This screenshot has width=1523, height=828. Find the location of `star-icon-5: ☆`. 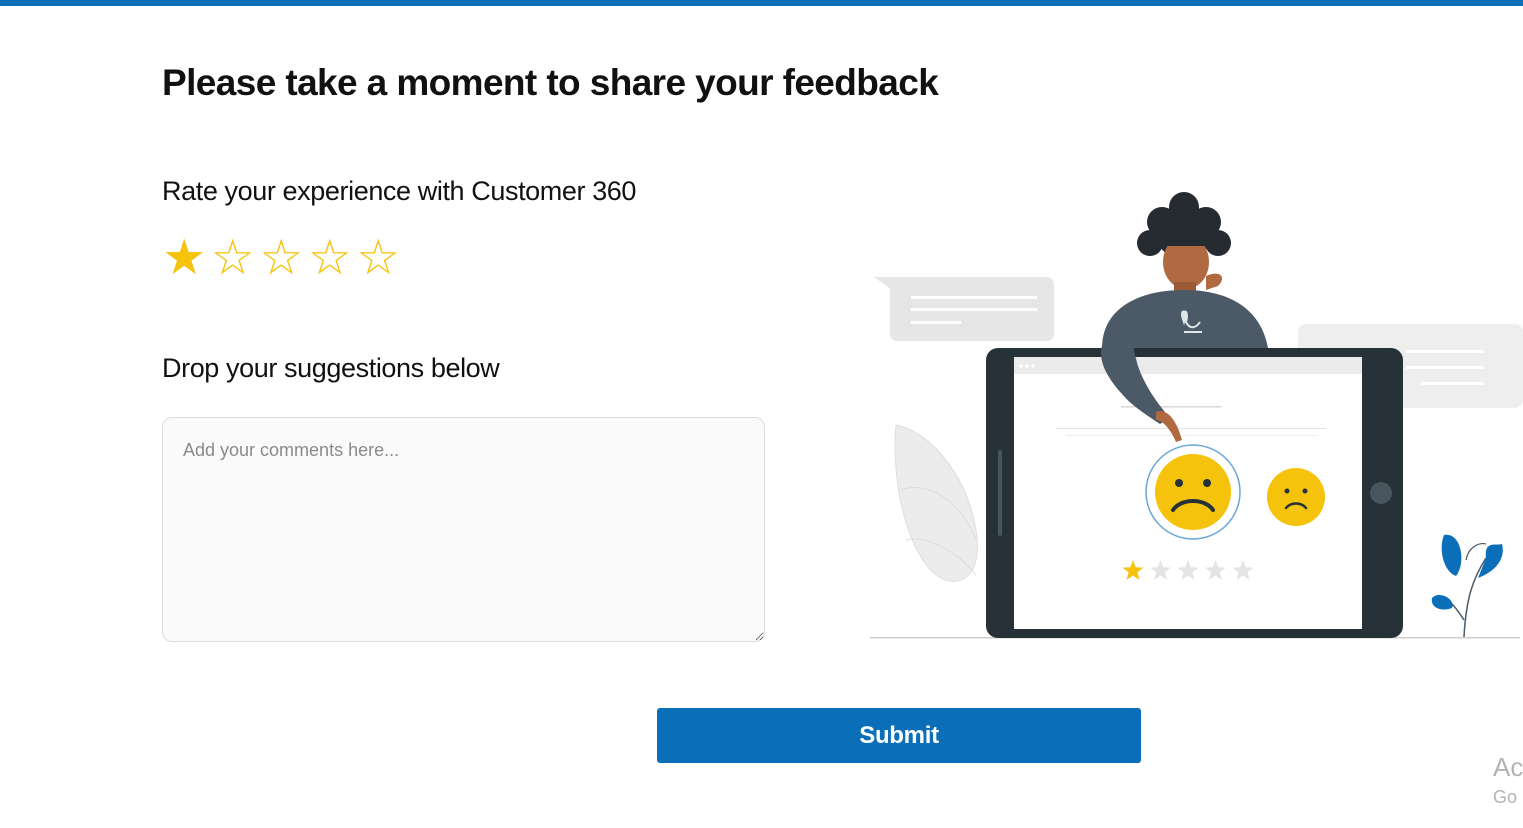

star-icon-5: ☆ is located at coordinates (378, 258).